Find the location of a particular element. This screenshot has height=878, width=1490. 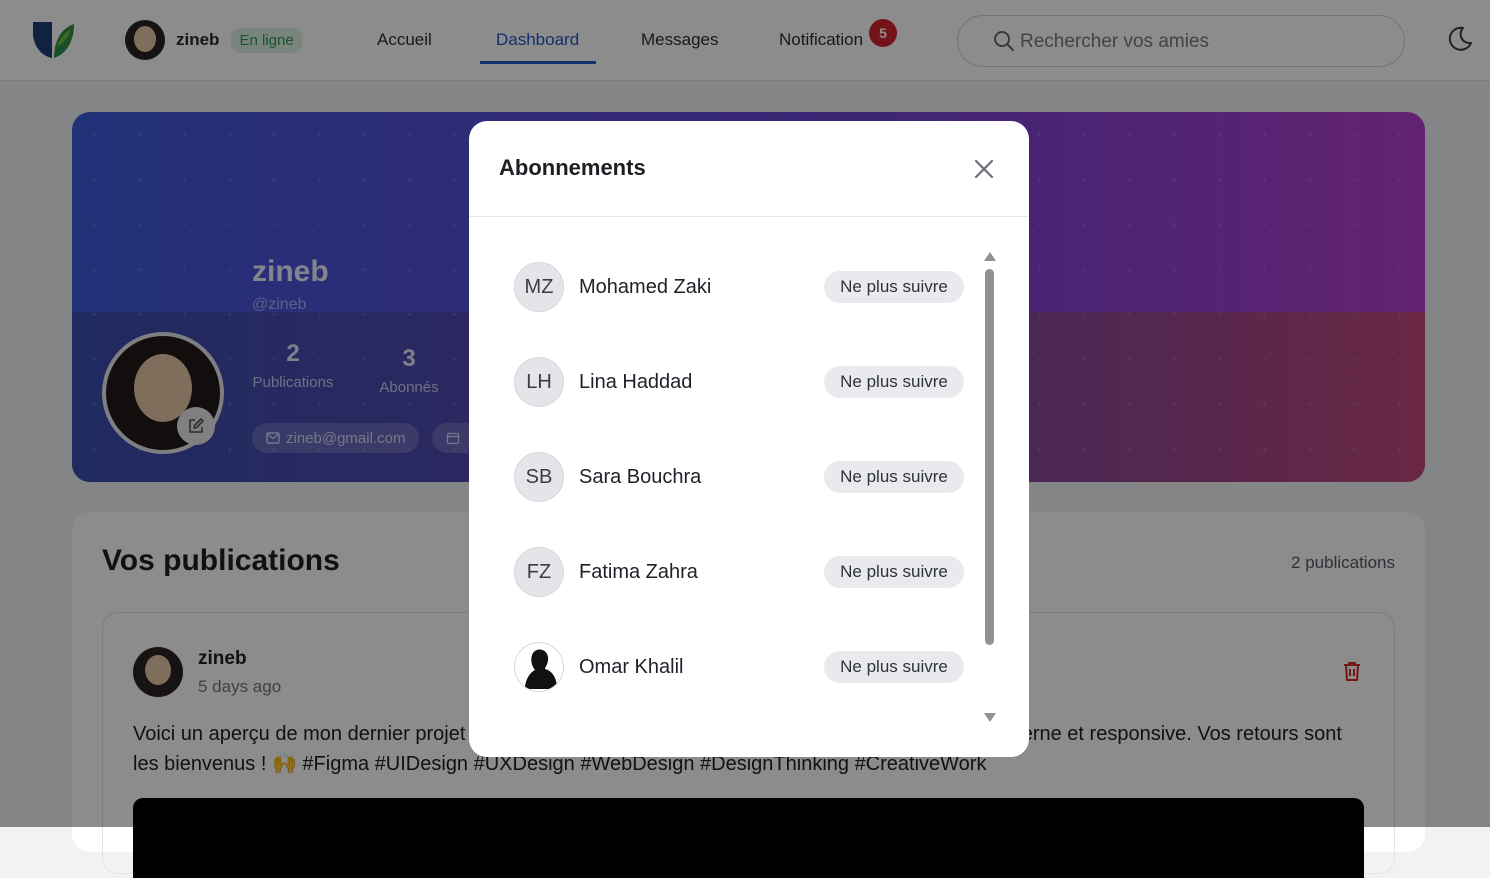

avatar: FZ is located at coordinates (539, 572).